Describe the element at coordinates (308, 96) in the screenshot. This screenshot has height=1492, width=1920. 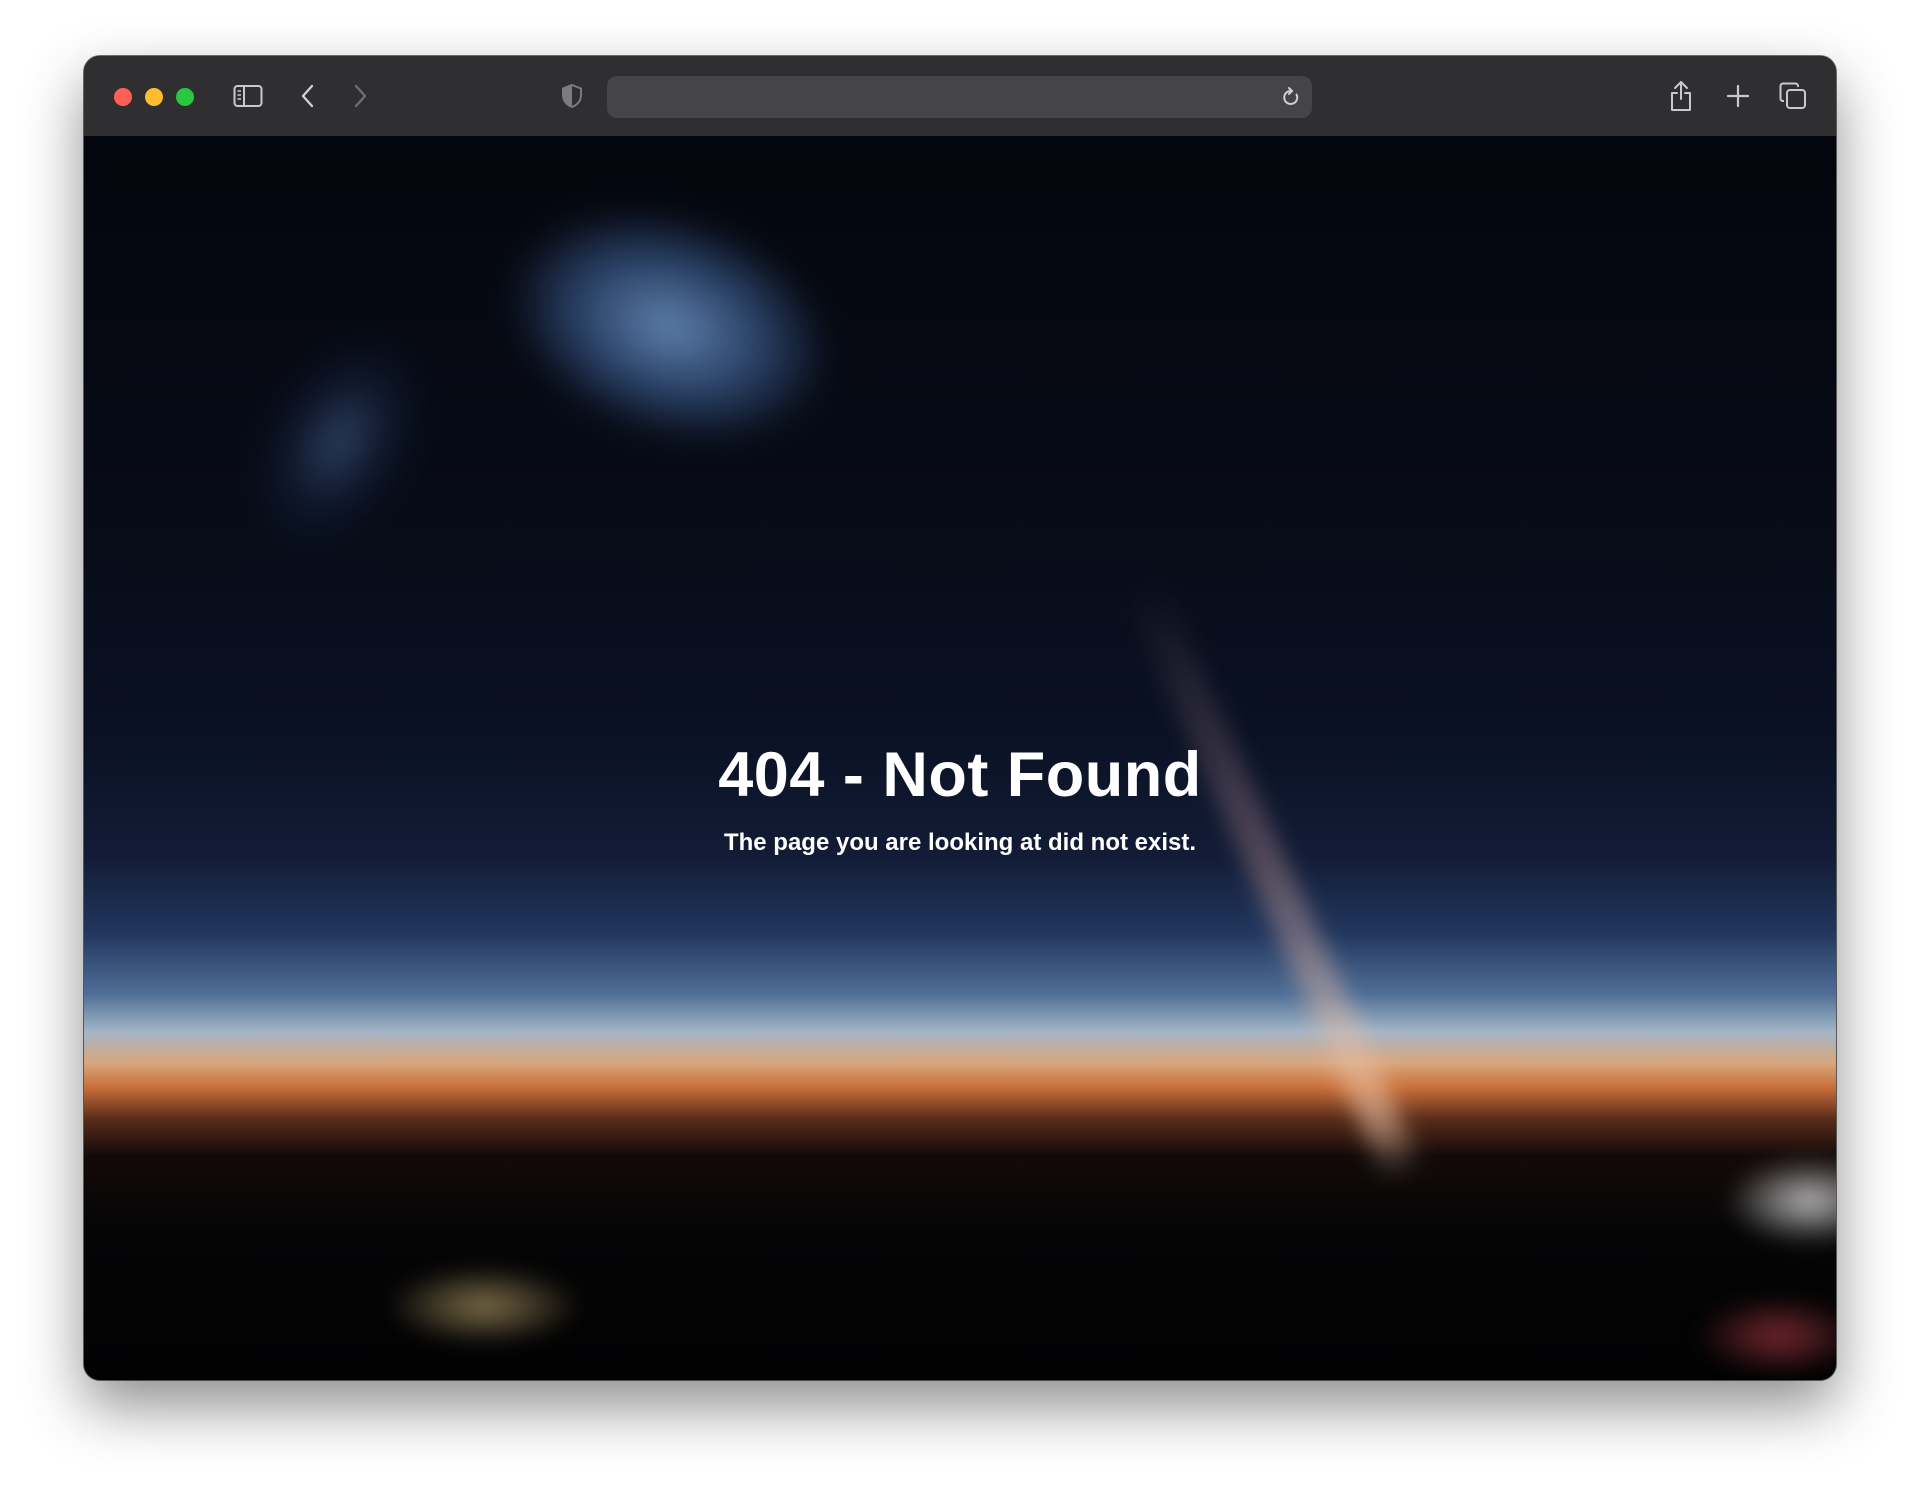
I see `chevron-left-icon` at that location.